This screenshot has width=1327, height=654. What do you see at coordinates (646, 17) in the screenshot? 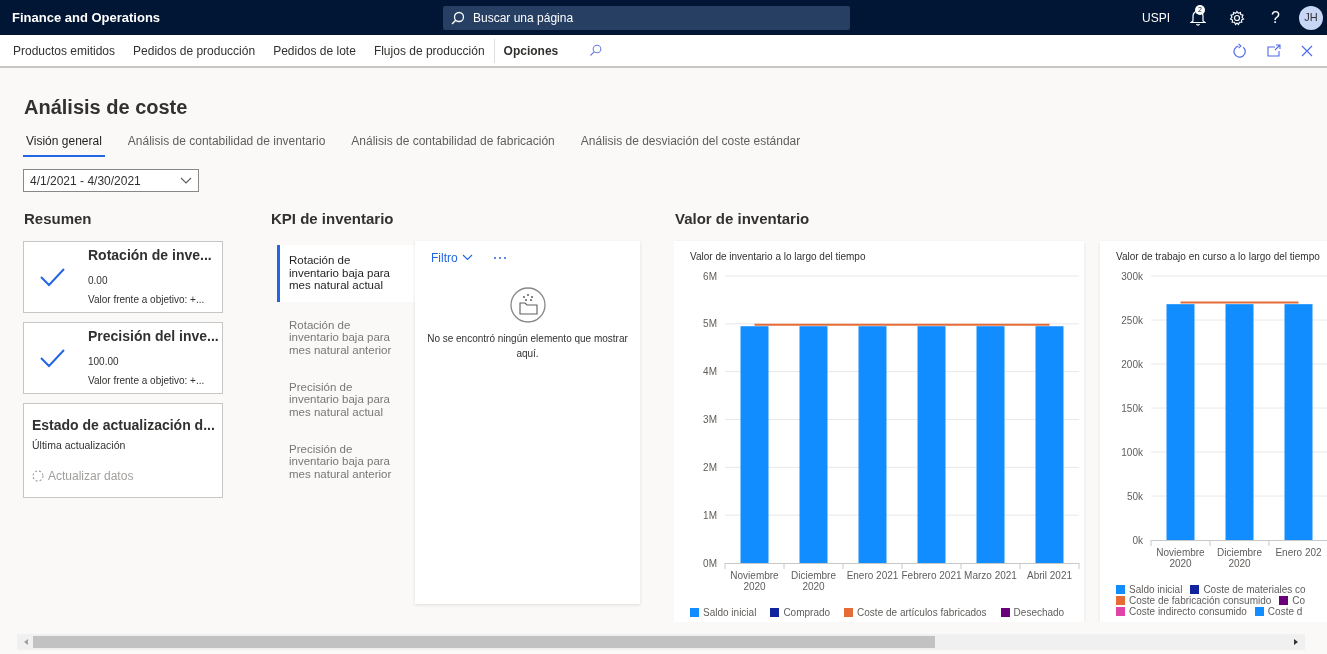
I see `search-field: Buscar una página` at bounding box center [646, 17].